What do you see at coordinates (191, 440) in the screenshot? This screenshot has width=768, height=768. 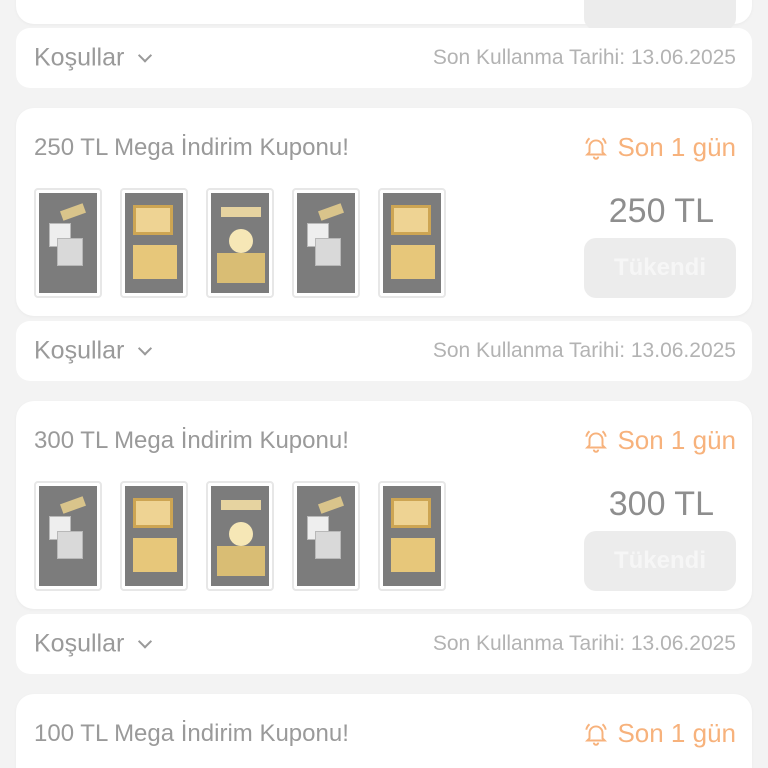 I see `coupon-title: 300 TL Mega İndirim Kuponu!` at bounding box center [191, 440].